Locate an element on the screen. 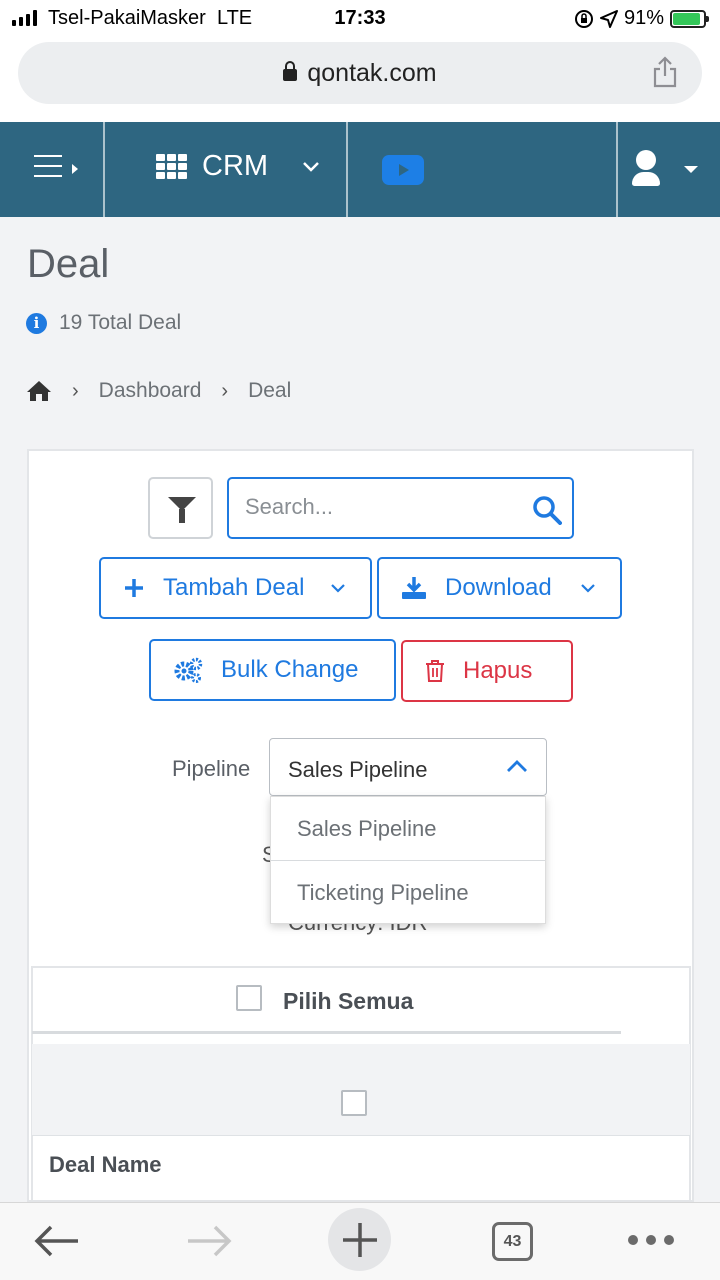 The height and width of the screenshot is (1280, 720). pipeline-label: Pipeline is located at coordinates (211, 768).